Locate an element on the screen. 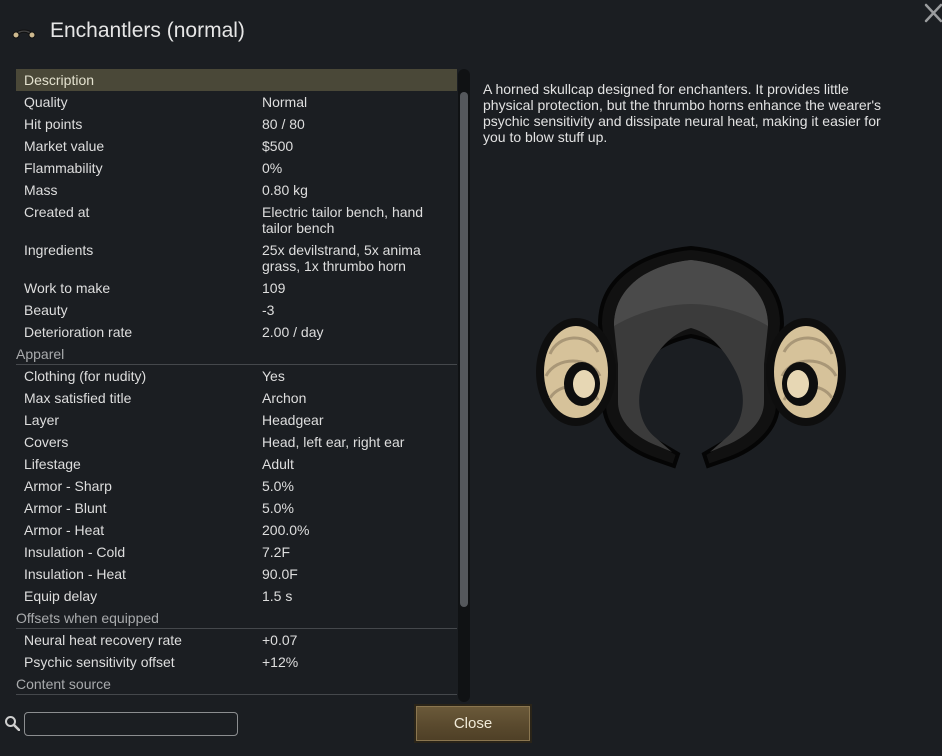  stat-row-neural-heat-recovery: Neural heat recovery rate +0.07 is located at coordinates (236, 640).